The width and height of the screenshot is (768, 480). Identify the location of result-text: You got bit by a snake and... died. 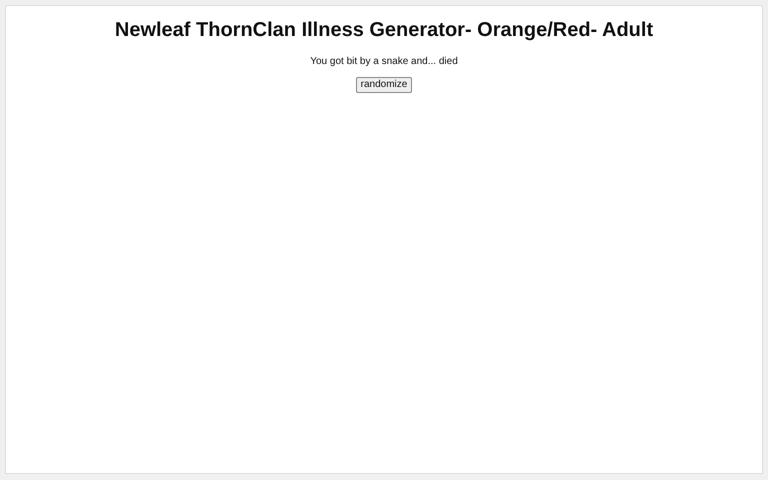
(384, 62).